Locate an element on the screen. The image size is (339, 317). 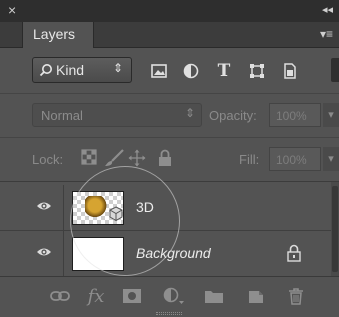
3d-object-preview is located at coordinates (96, 208).